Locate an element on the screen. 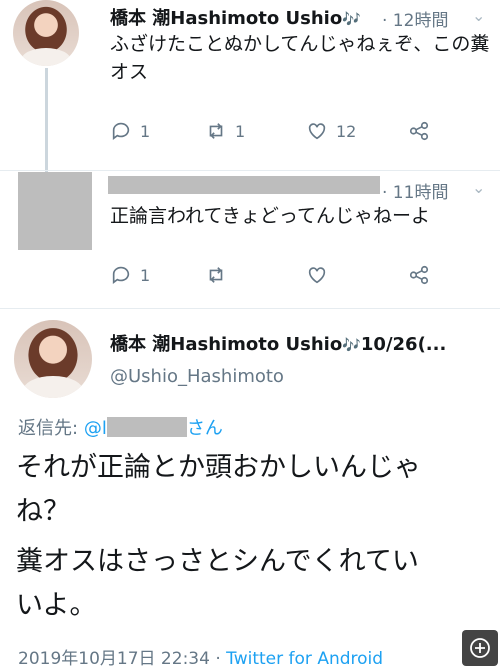  zoom-in-icon is located at coordinates (480, 648).